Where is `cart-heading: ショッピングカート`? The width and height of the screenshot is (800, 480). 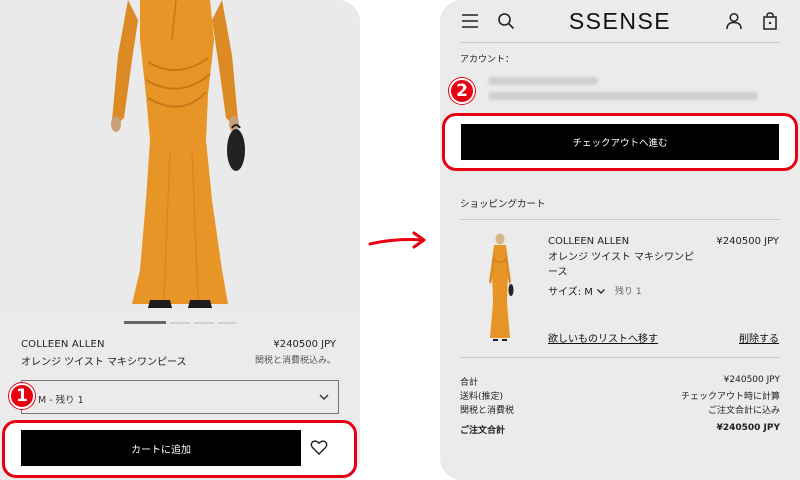 cart-heading: ショッピングカート is located at coordinates (503, 204).